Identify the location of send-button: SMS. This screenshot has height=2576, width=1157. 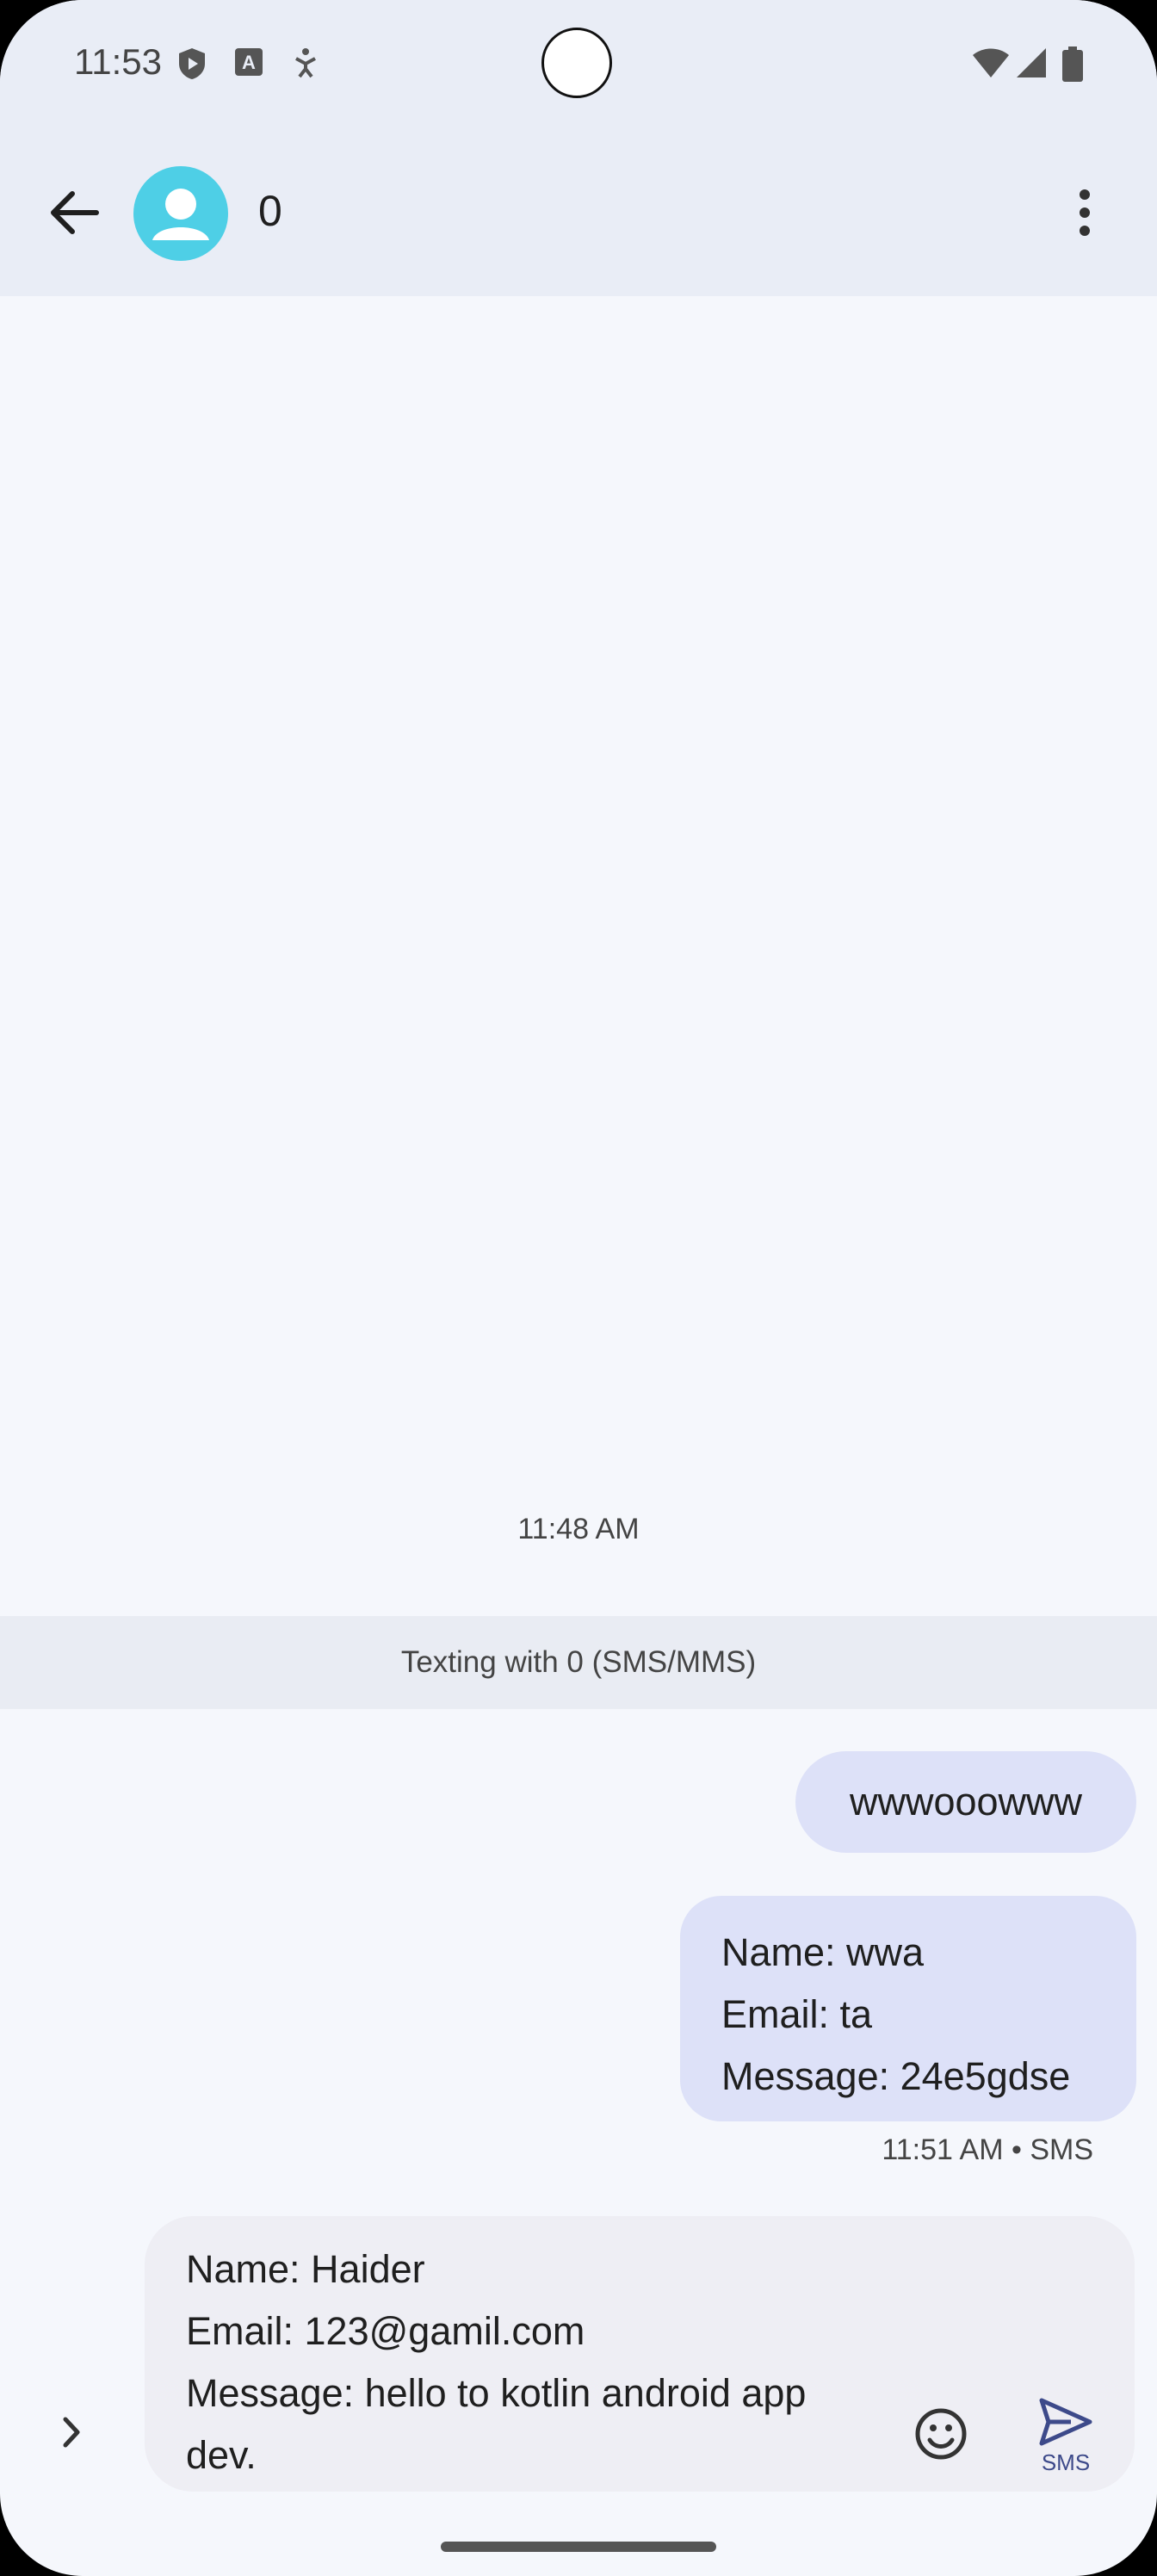
(1066, 2438).